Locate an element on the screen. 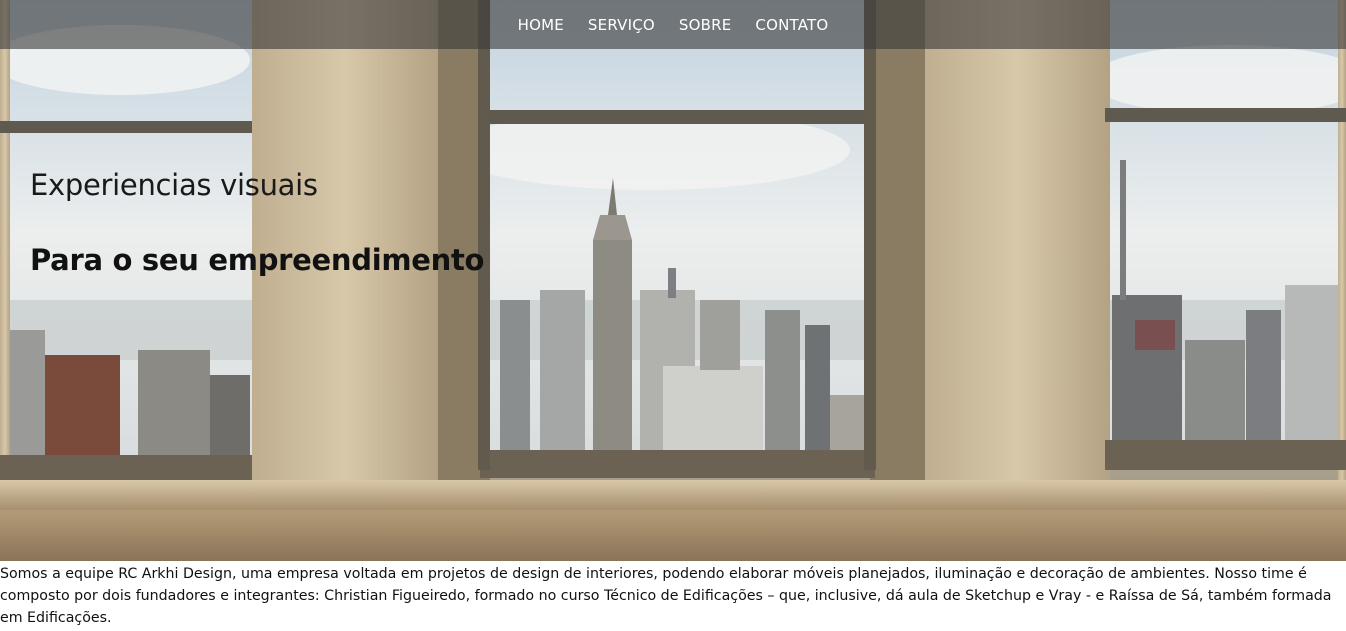 The width and height of the screenshot is (1346, 631). nav-link-servico: SERVIÇO is located at coordinates (621, 25).